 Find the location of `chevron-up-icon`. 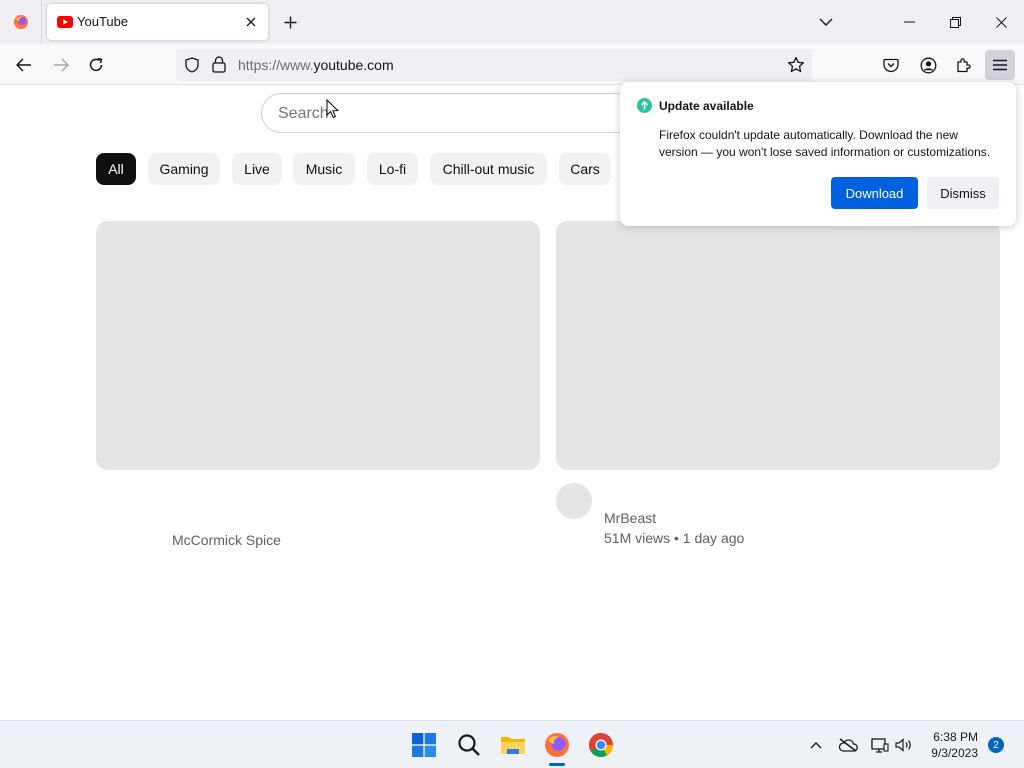

chevron-up-icon is located at coordinates (816, 745).